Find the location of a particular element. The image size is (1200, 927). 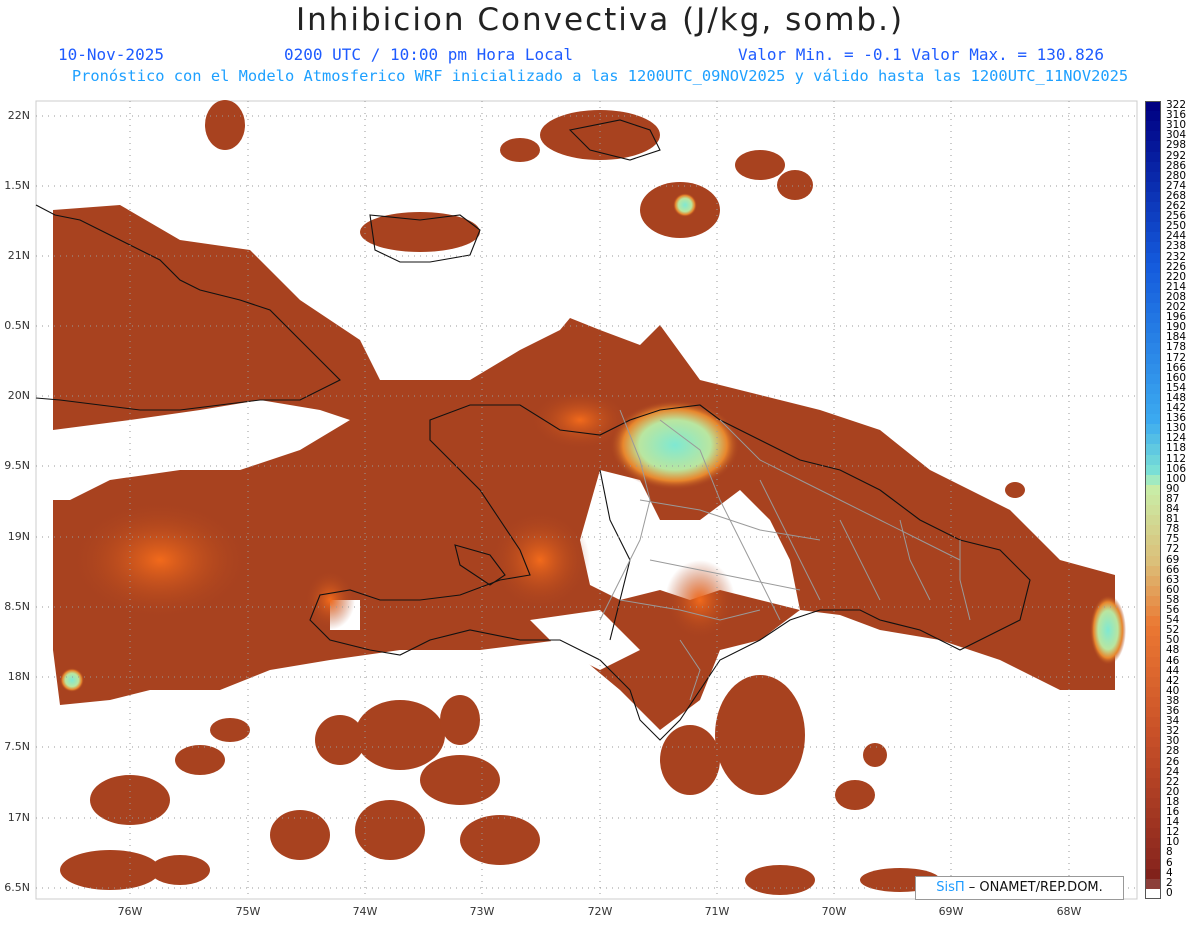

lon-label: 74W is located at coordinates (365, 911).